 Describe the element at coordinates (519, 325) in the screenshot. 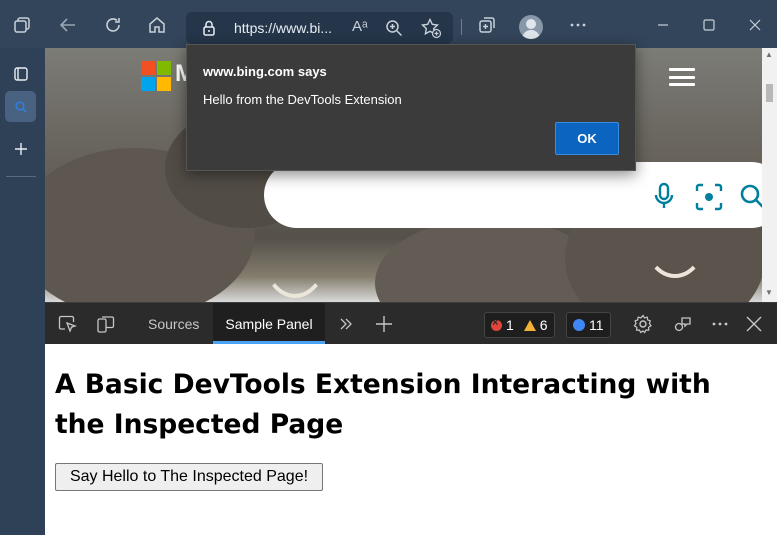

I see `issues-counter: 1 6` at that location.